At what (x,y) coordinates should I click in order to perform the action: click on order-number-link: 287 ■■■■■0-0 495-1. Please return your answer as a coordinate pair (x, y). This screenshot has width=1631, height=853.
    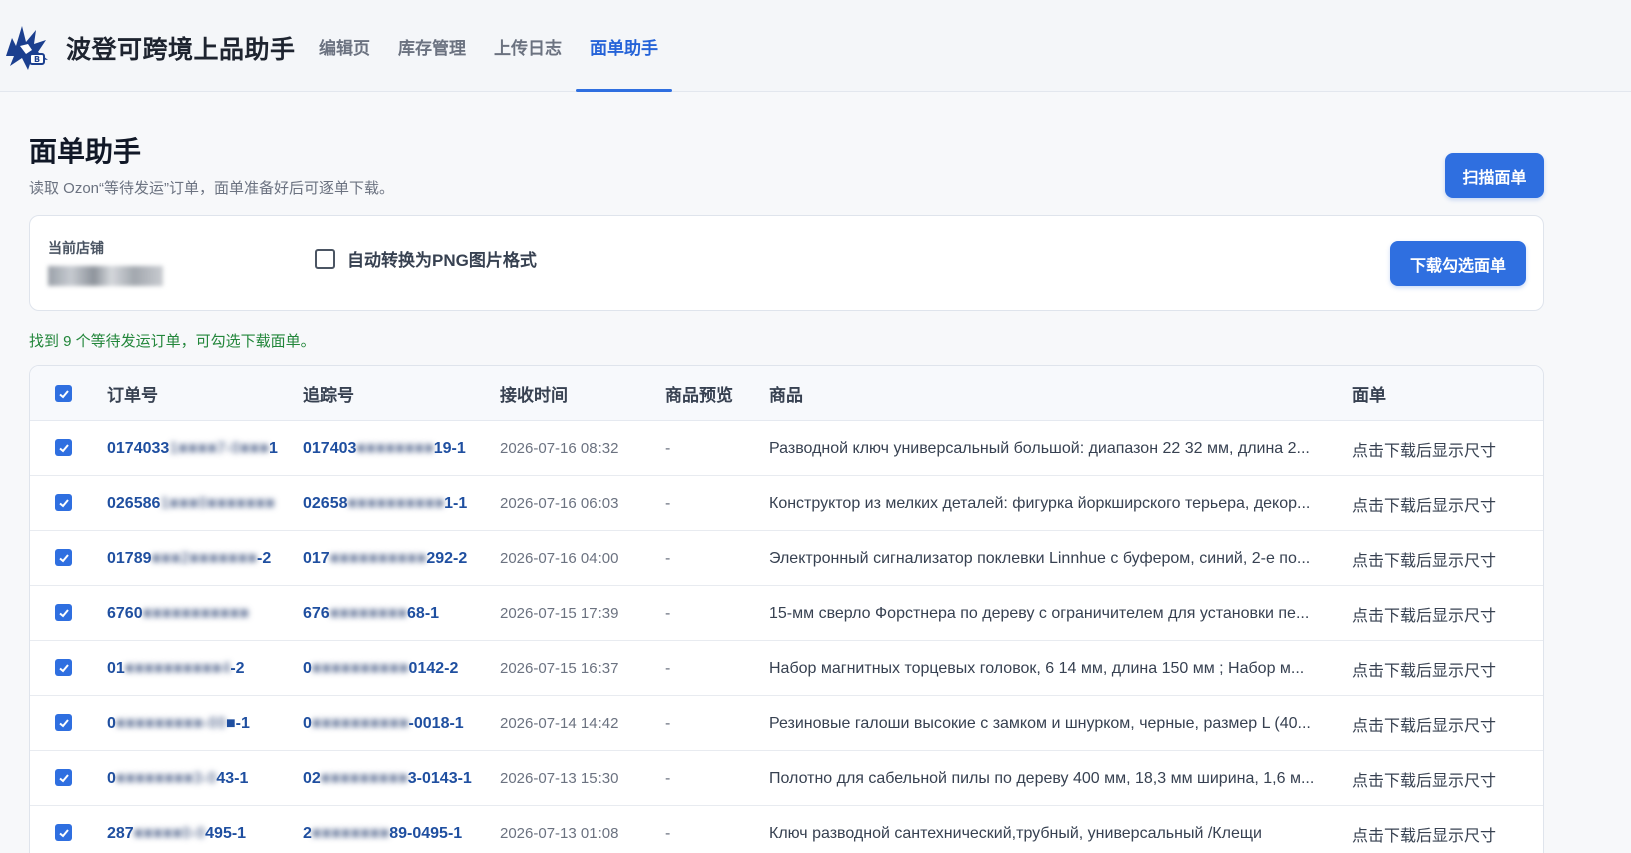
    Looking at the image, I should click on (199, 829).